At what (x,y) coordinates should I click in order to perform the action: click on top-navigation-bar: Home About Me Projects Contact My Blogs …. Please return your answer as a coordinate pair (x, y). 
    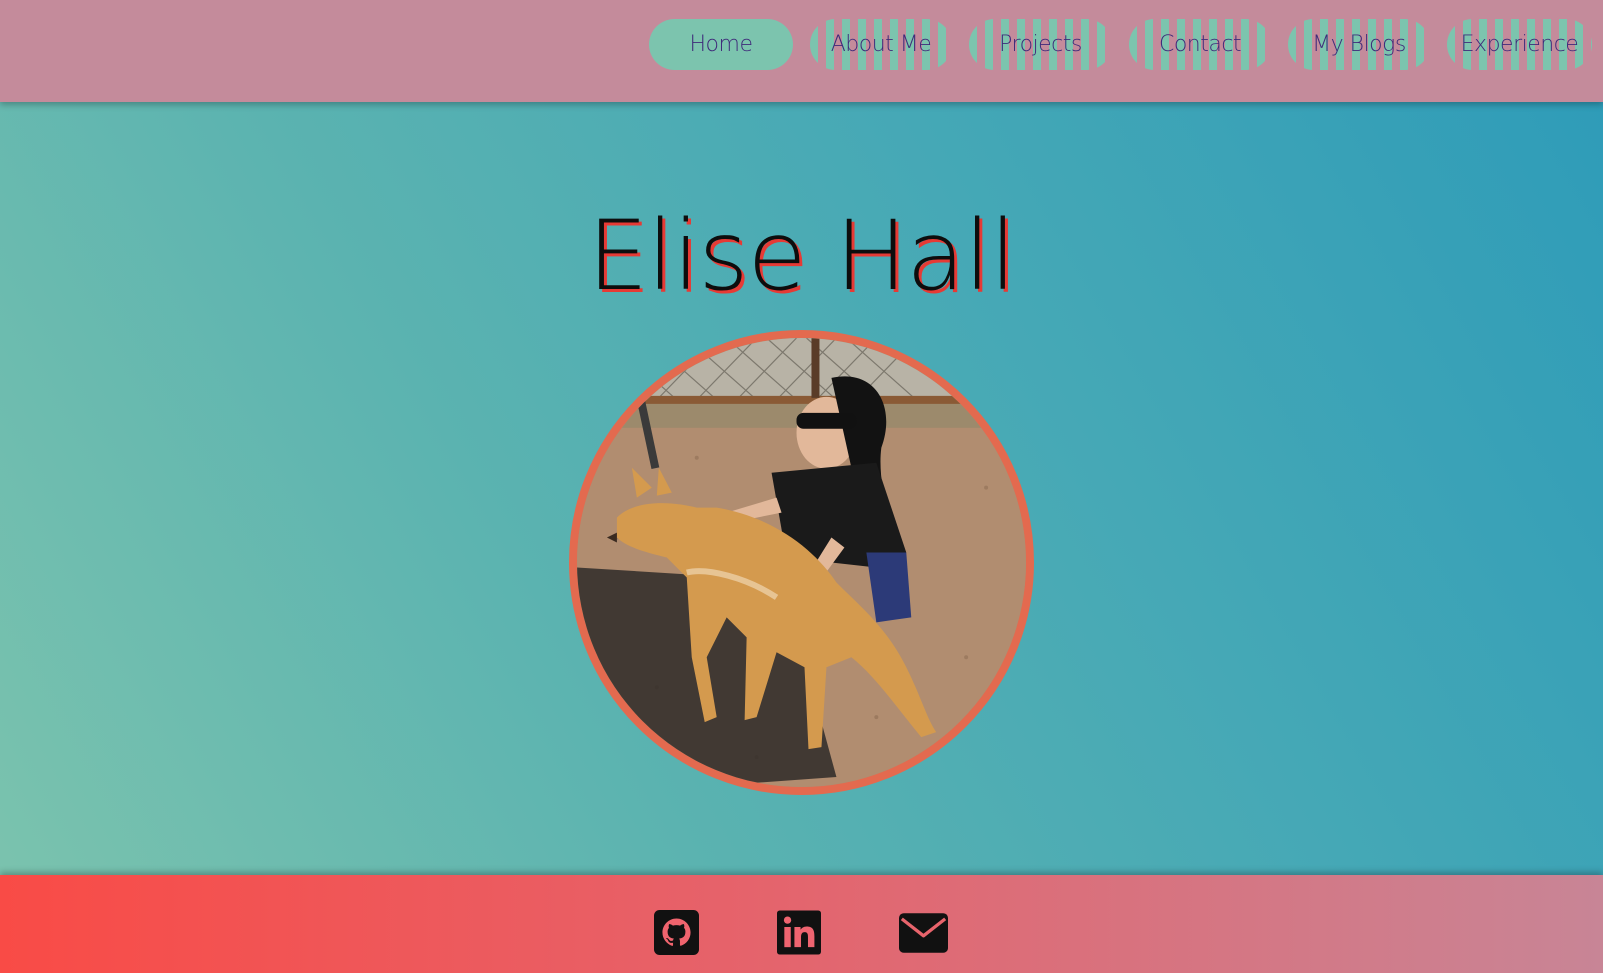
    Looking at the image, I should click on (801, 51).